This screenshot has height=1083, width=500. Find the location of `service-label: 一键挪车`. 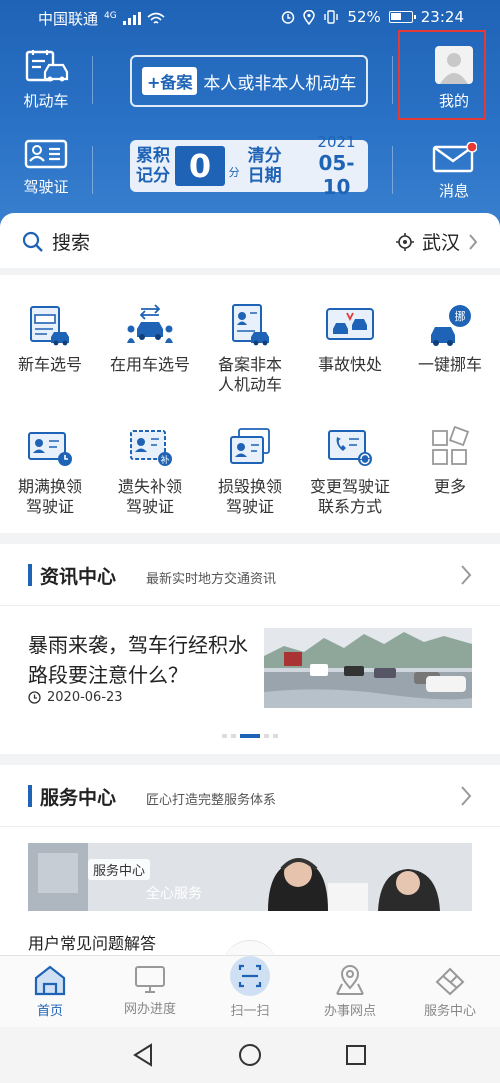

service-label: 一键挪车 is located at coordinates (449, 364).